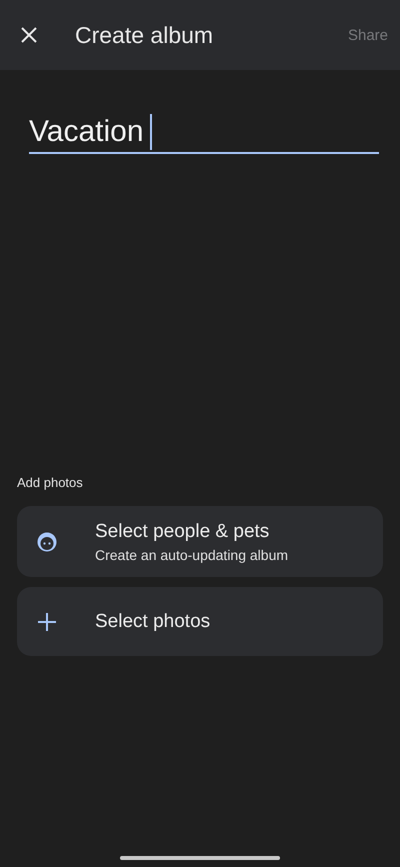  I want to click on face-icon, so click(47, 542).